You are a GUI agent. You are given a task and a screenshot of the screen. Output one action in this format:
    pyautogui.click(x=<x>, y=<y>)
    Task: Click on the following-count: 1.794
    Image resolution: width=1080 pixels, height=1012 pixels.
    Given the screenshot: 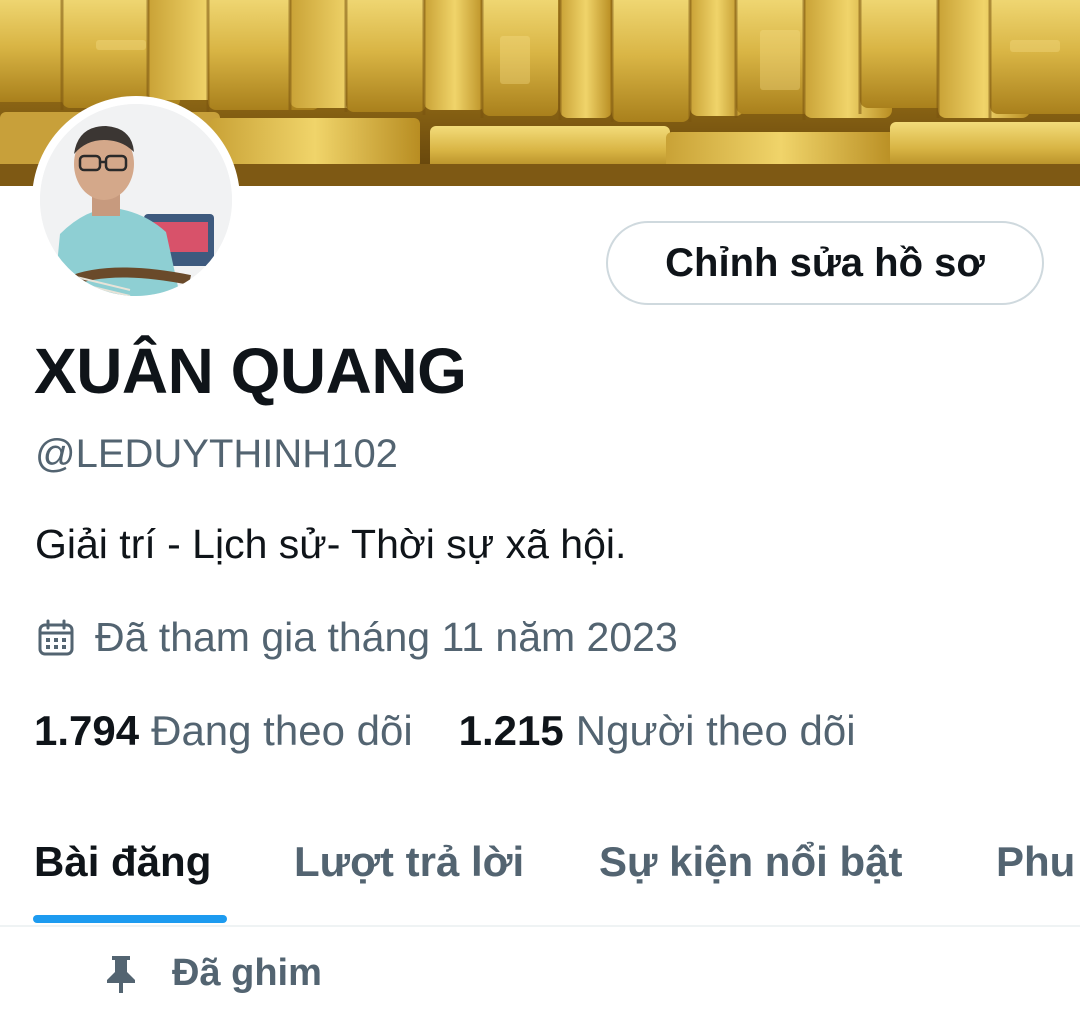 What is the action you would take?
    pyautogui.click(x=87, y=730)
    